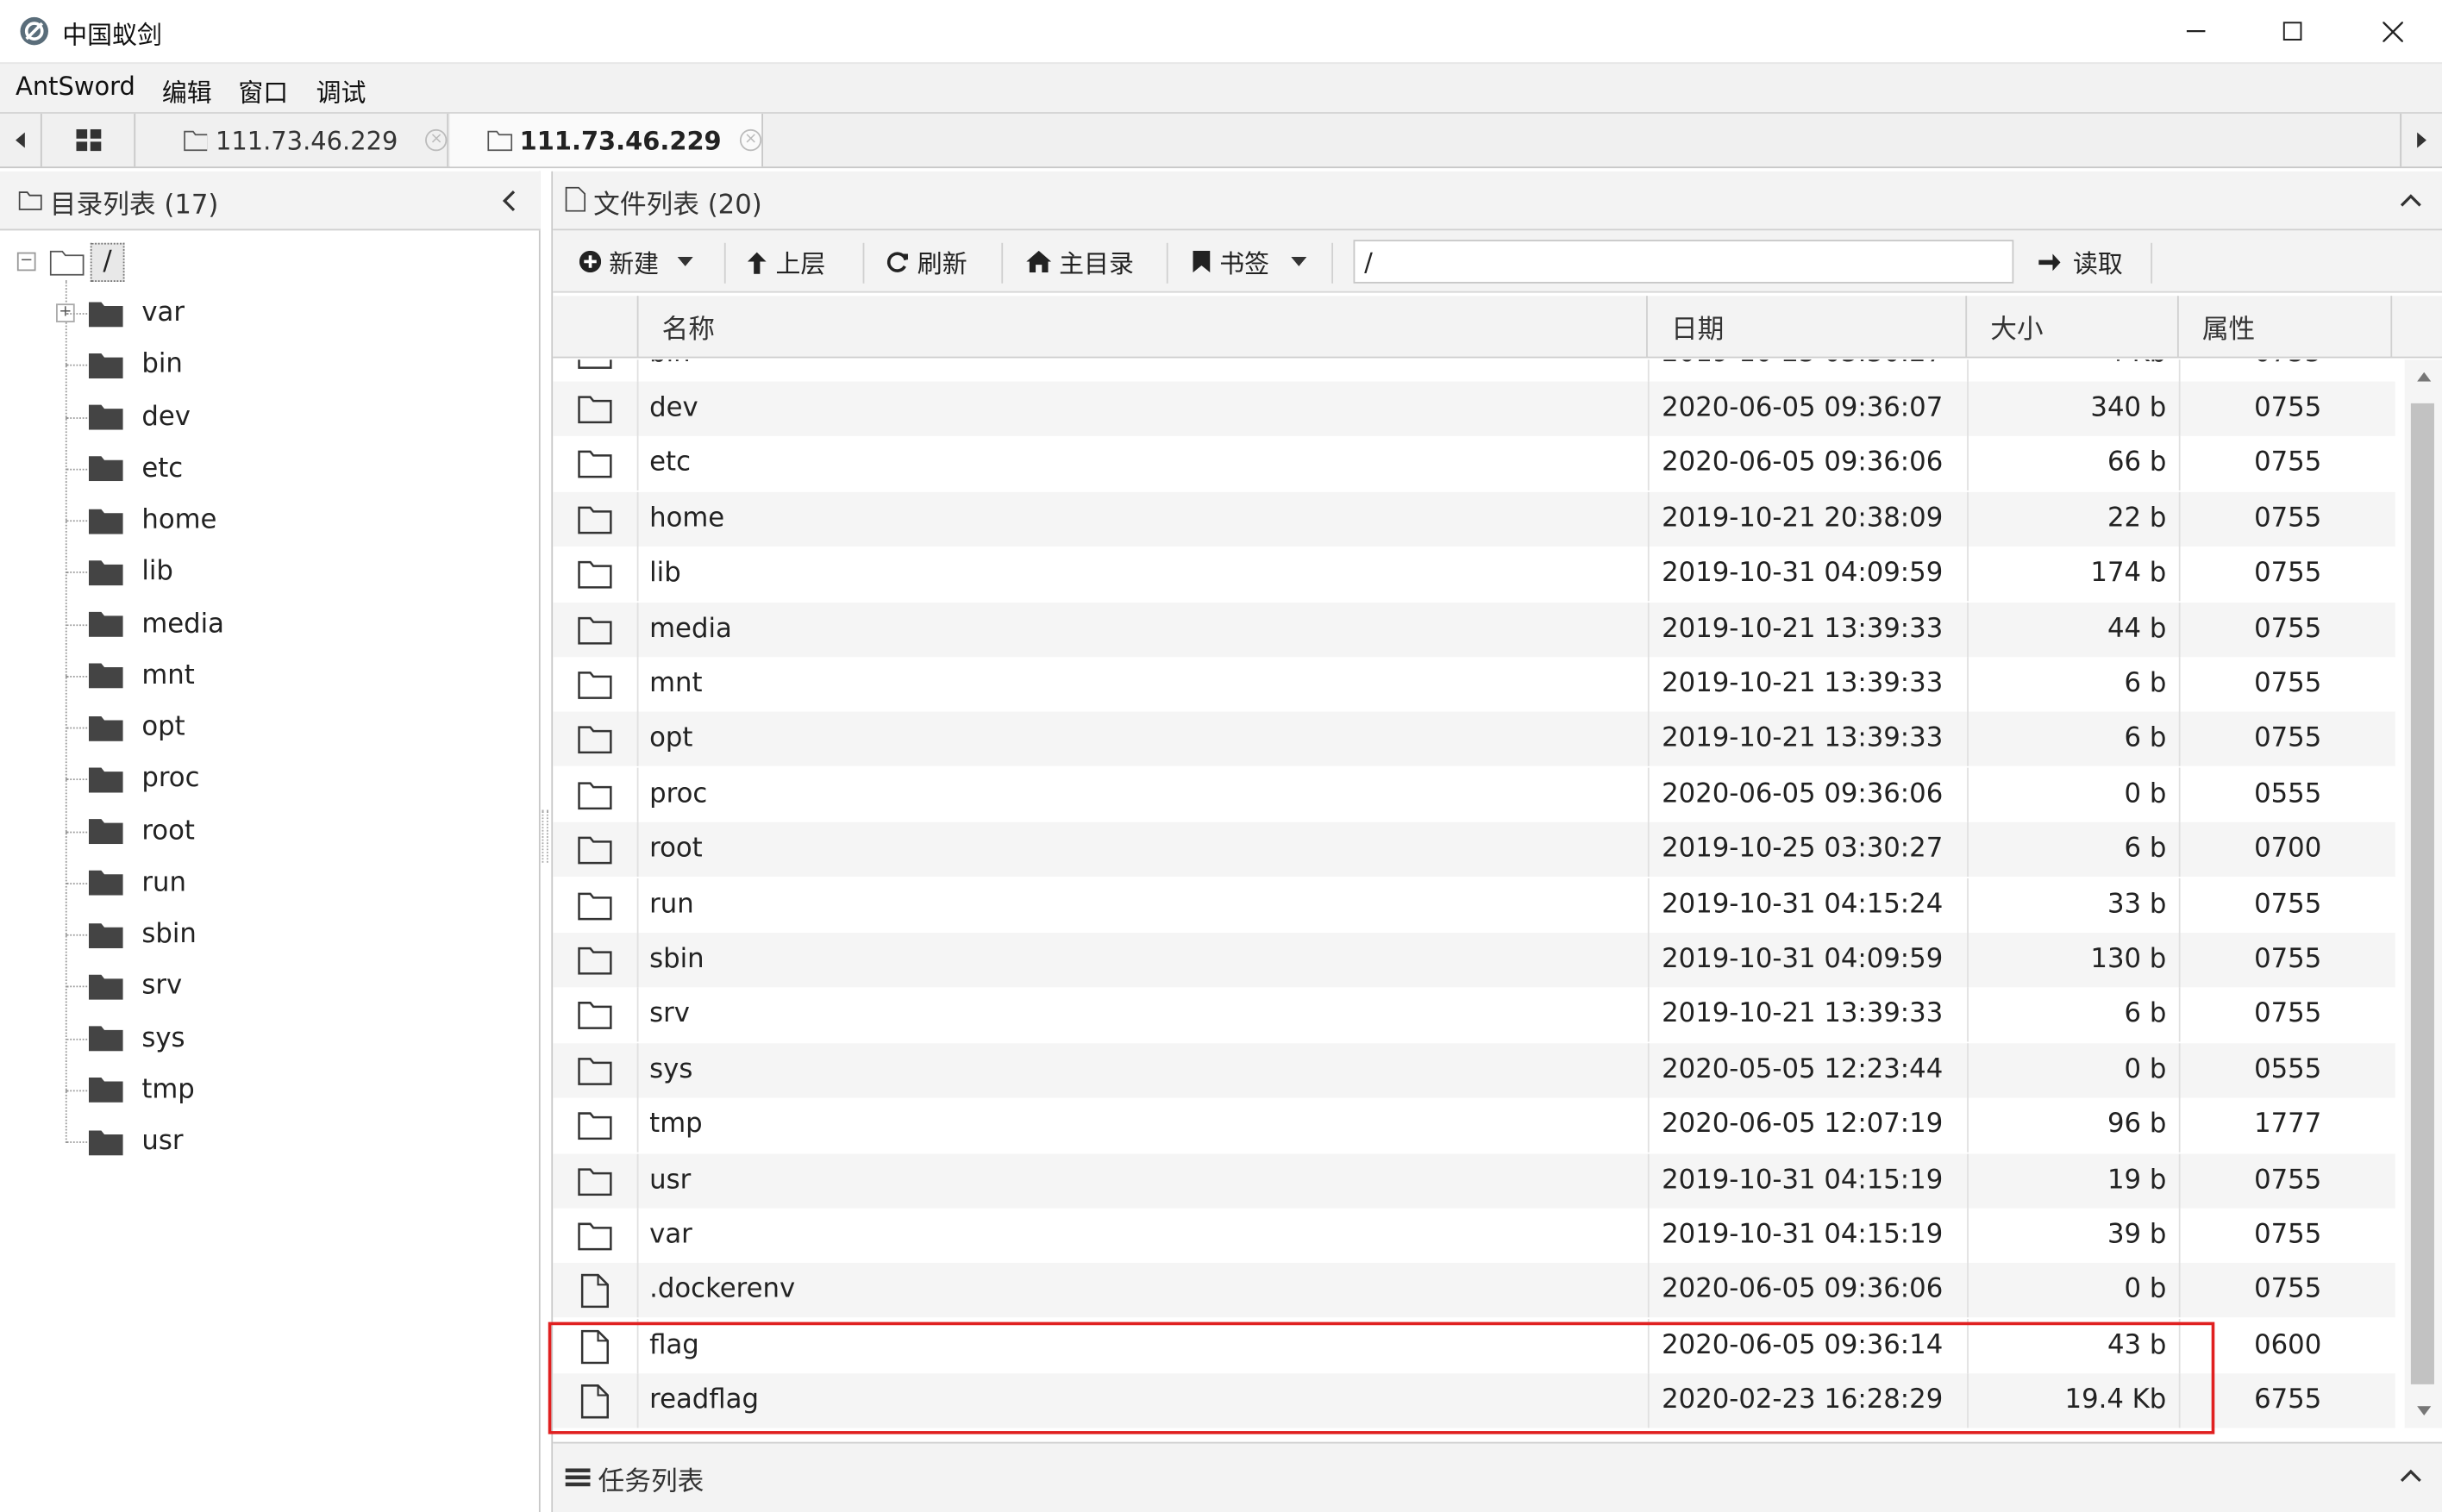 This screenshot has width=2442, height=1512. Describe the element at coordinates (1143, 327) in the screenshot. I see `column-name-header: 名称` at that location.